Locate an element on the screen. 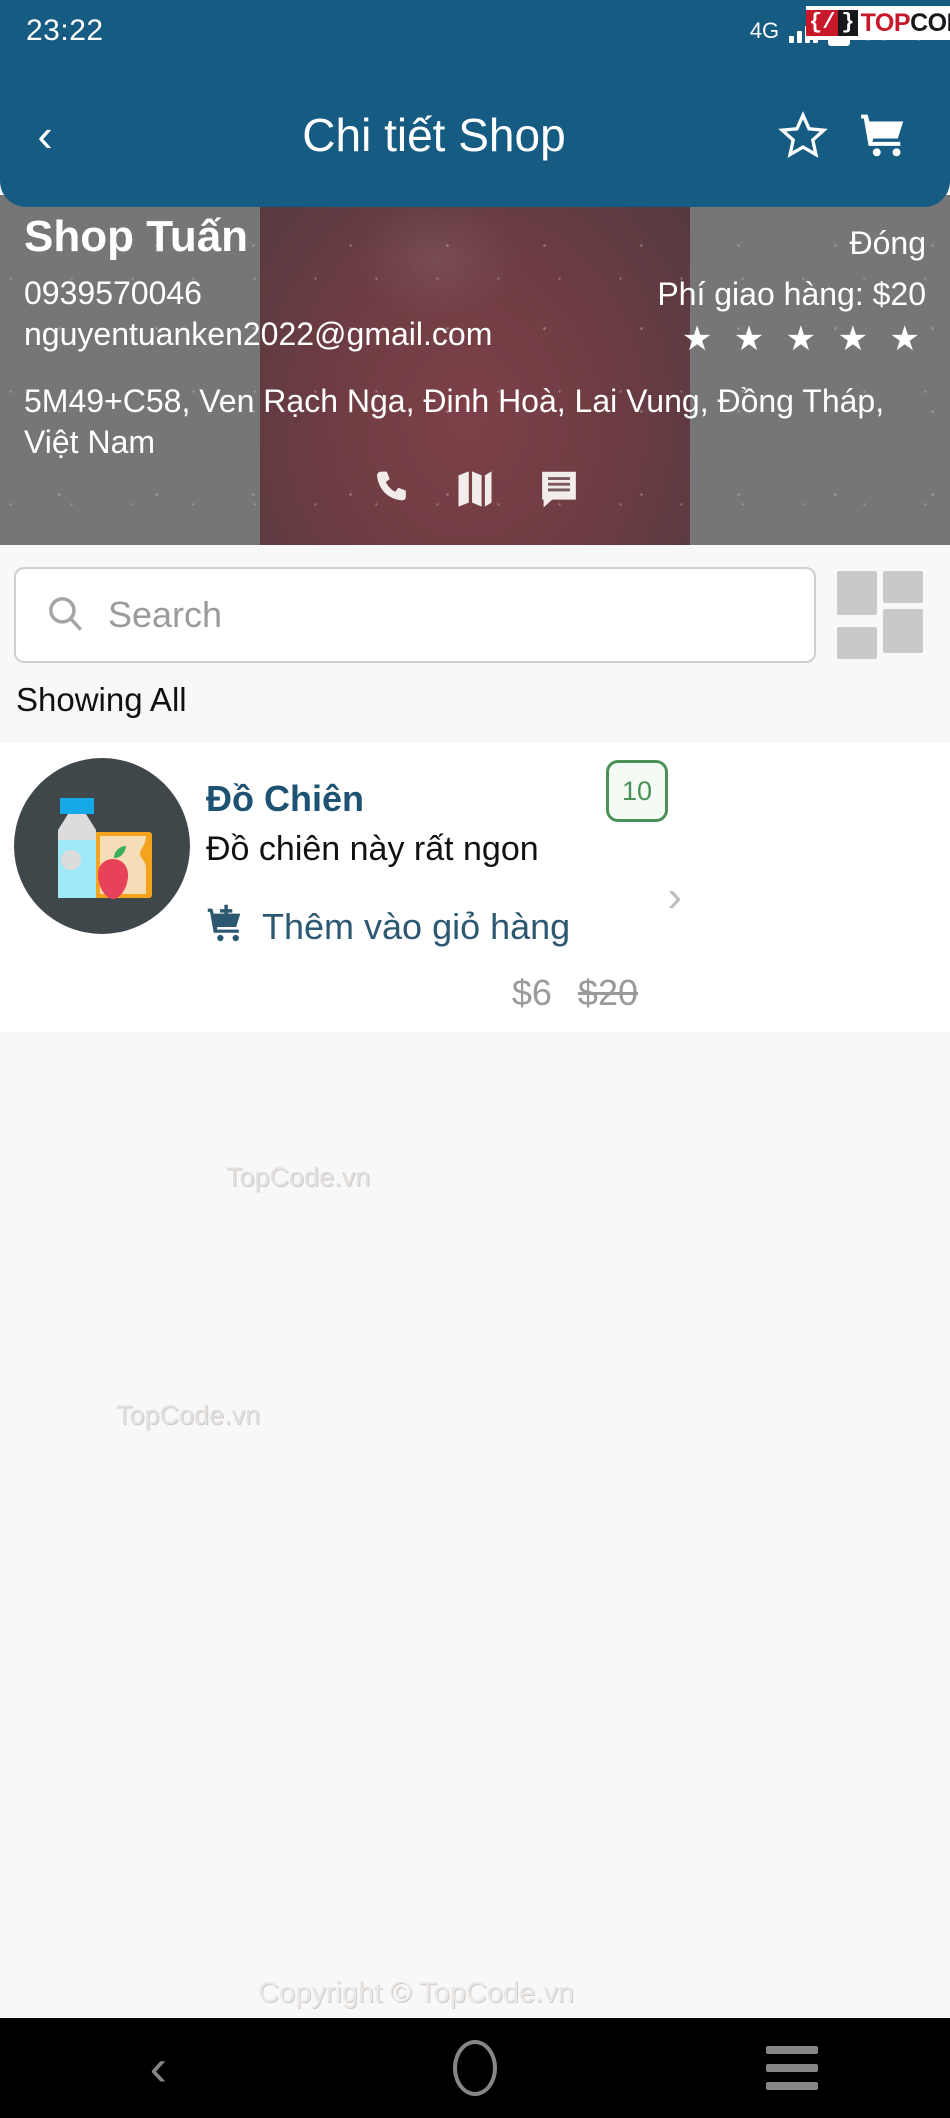 The width and height of the screenshot is (950, 2118). android-nav-bar: ‹ is located at coordinates (475, 2068).